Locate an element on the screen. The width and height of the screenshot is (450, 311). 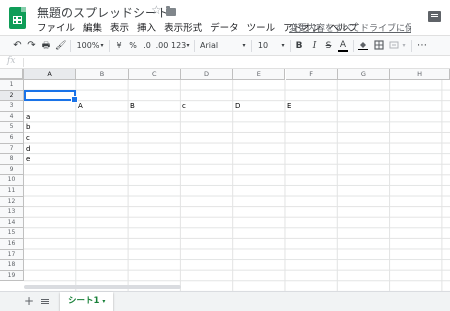
zoom-value: 100% is located at coordinates (88, 45).